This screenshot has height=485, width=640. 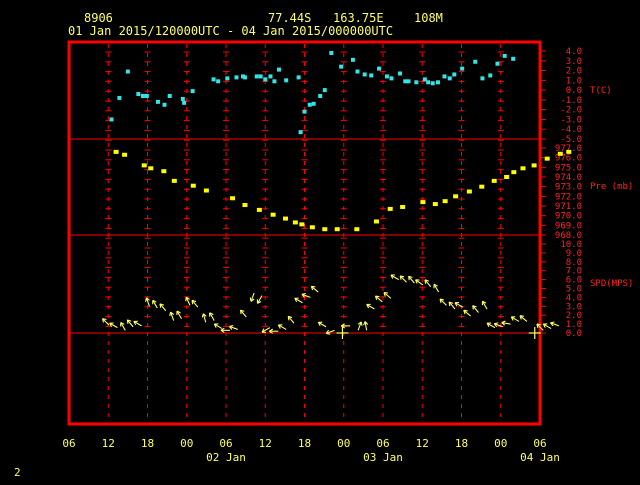 I want to click on x-tick-label: 18, so click(x=147, y=443).